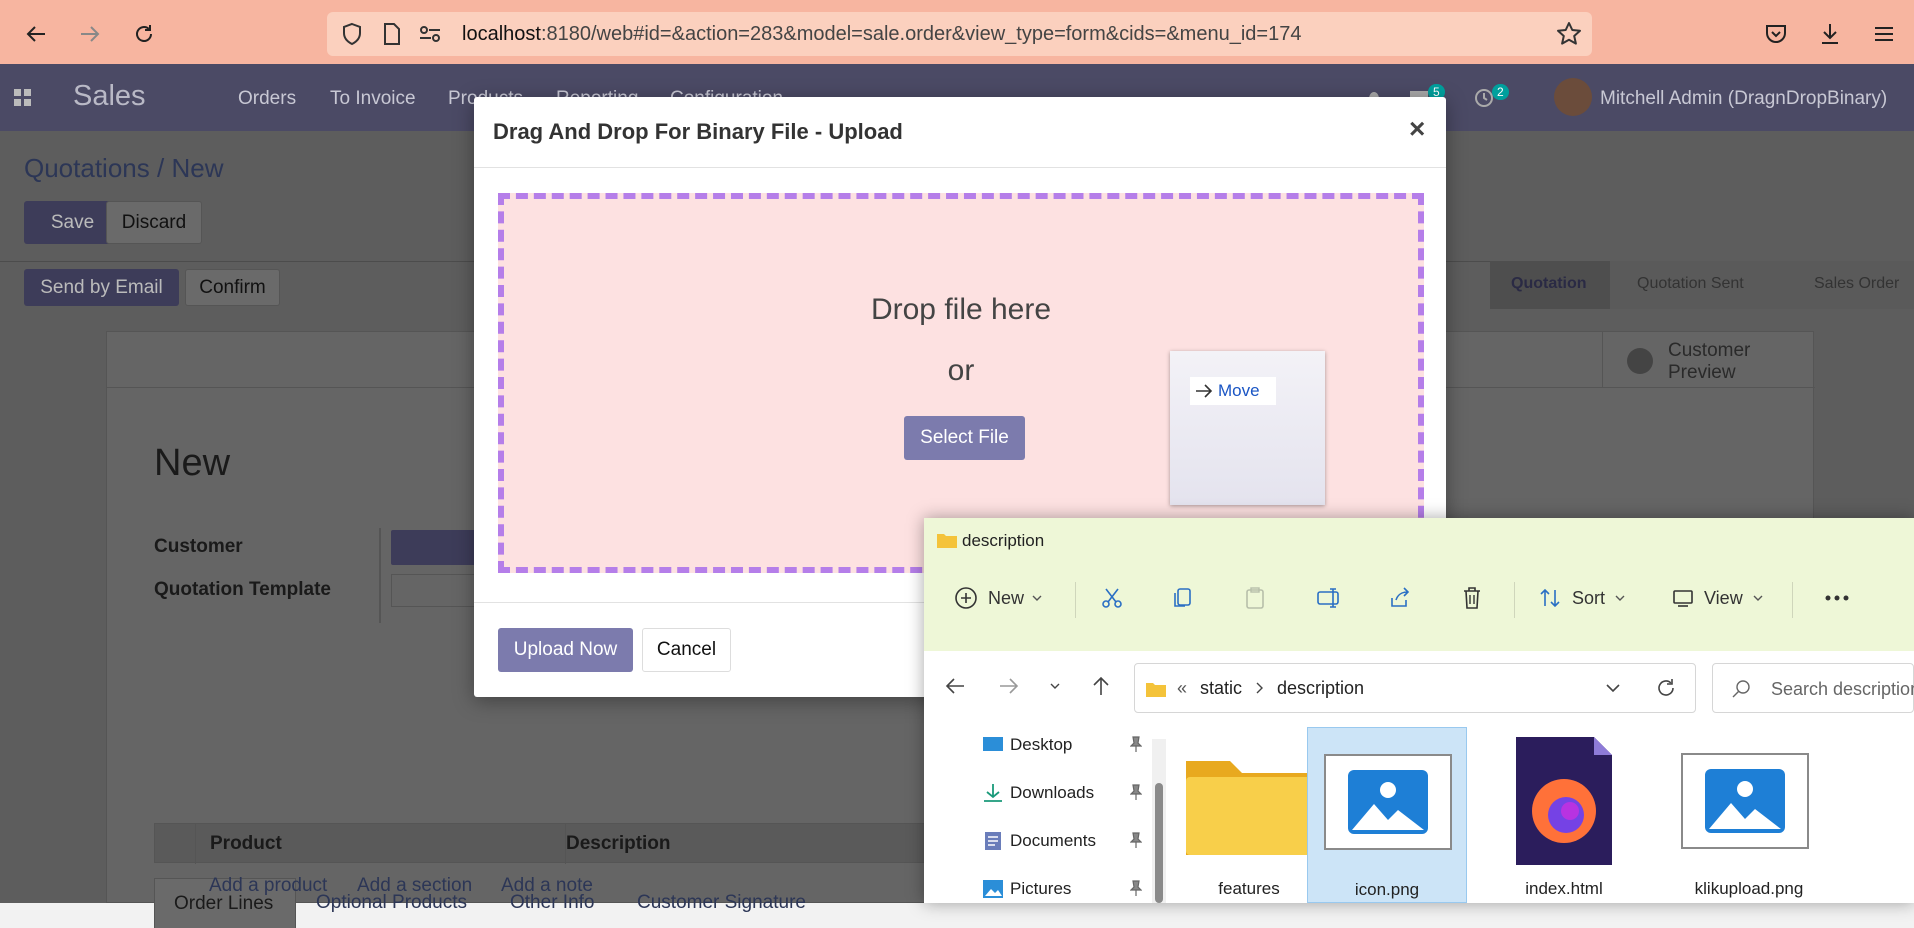  Describe the element at coordinates (1329, 598) in the screenshot. I see `rename-icon` at that location.